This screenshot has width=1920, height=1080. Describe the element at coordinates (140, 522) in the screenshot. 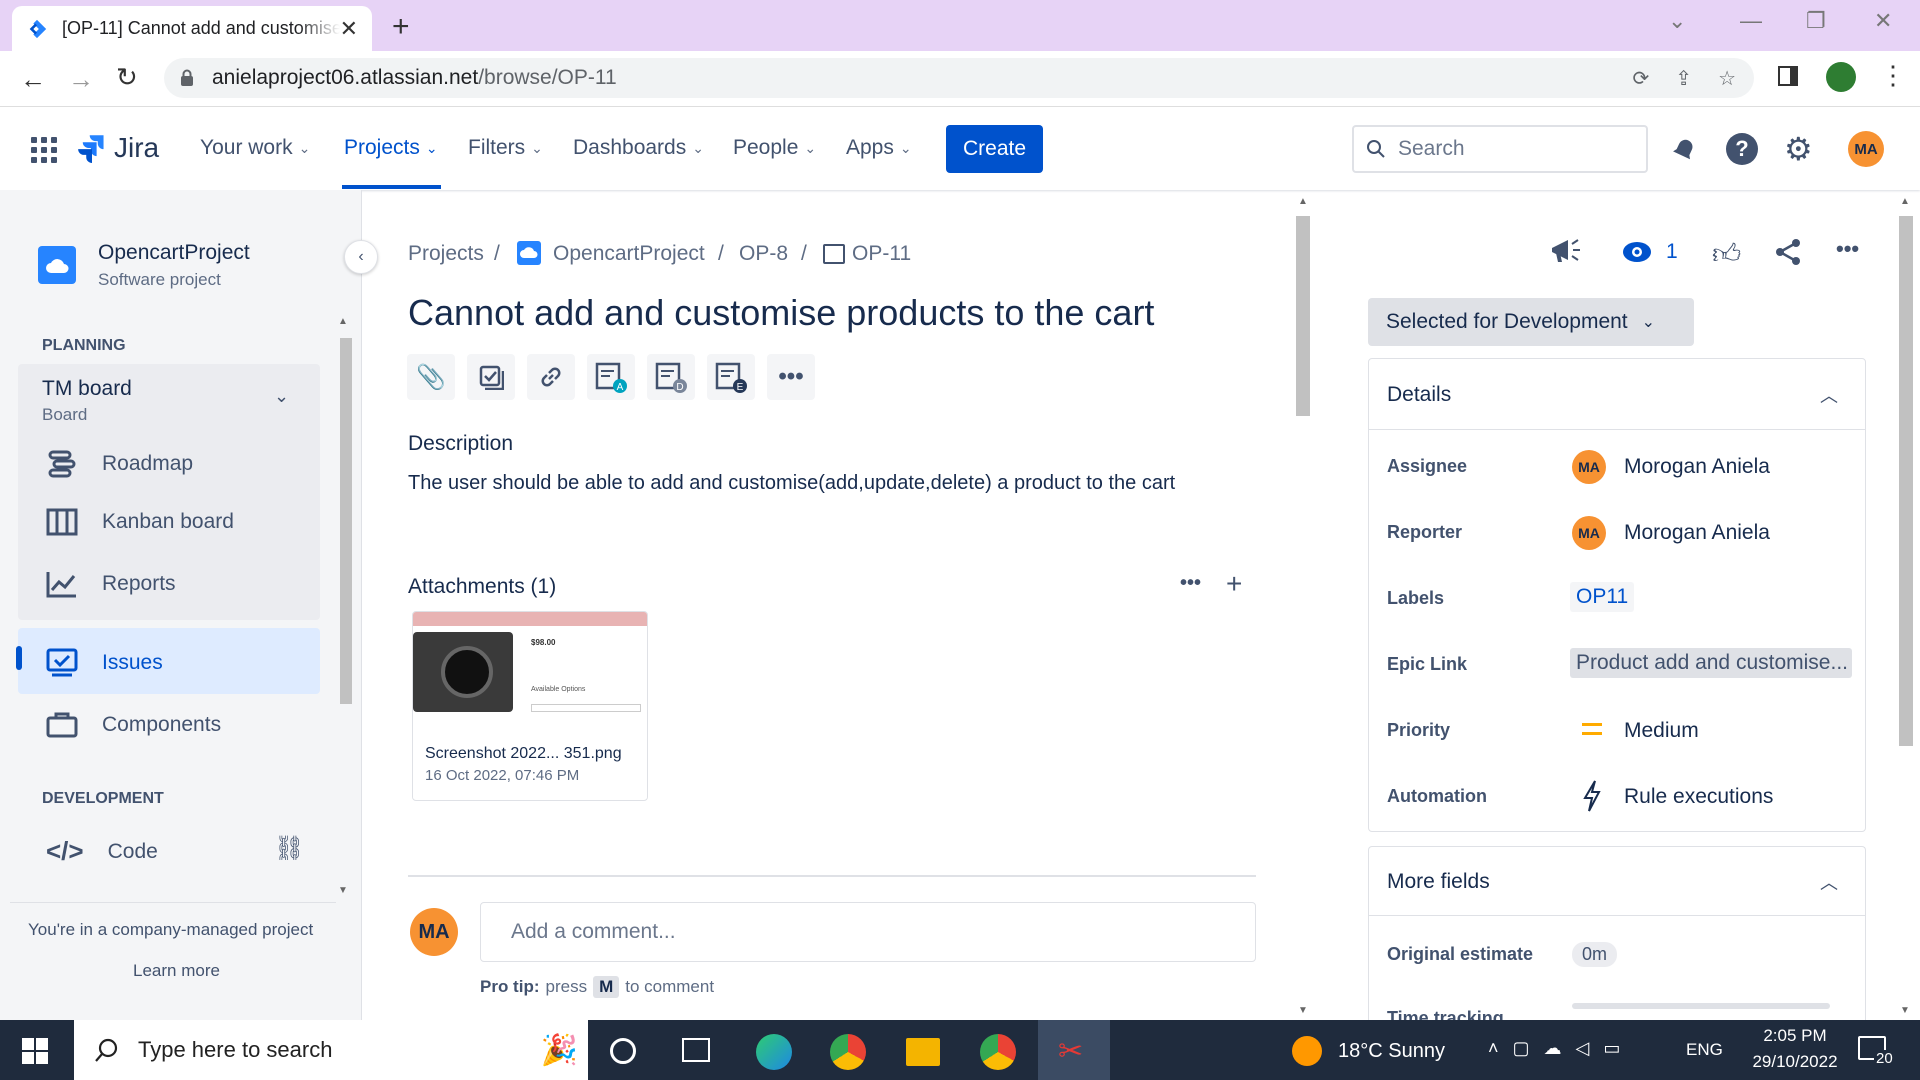

I see `sidebar-item-kanban-board: Kanban board` at that location.